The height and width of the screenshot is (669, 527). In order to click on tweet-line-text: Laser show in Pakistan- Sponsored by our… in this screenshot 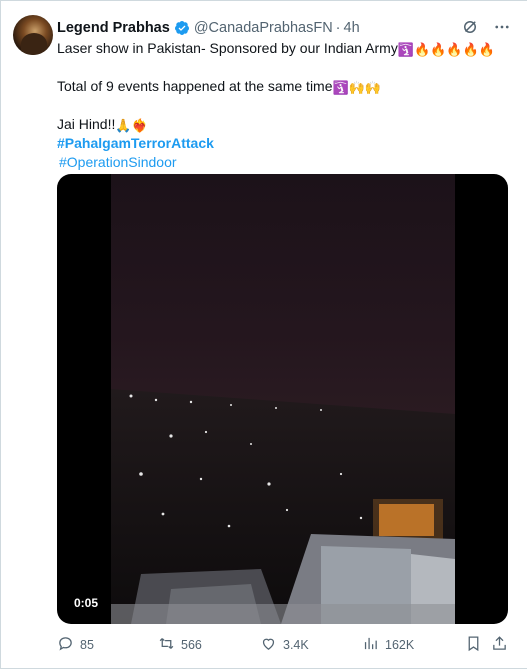, I will do `click(227, 48)`.